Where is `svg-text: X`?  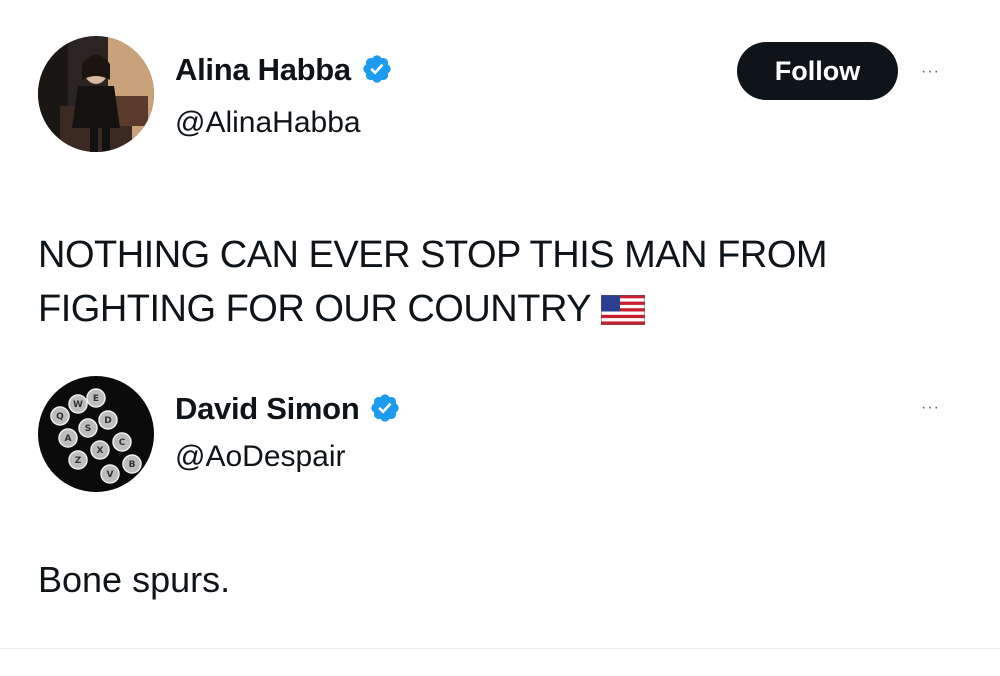 svg-text: X is located at coordinates (100, 451).